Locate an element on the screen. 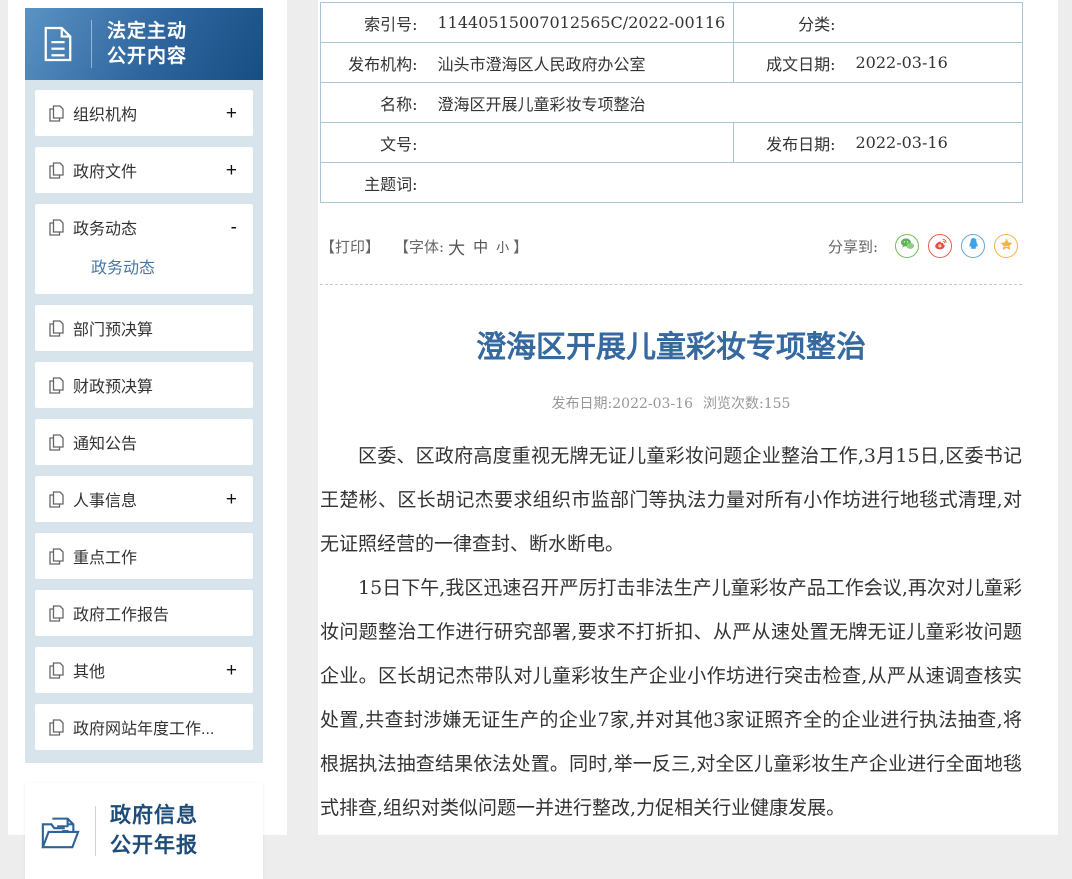 The width and height of the screenshot is (1072, 879). table-row: 索引号: 11440515007012565C/2022-00116 分类: is located at coordinates (671, 22).